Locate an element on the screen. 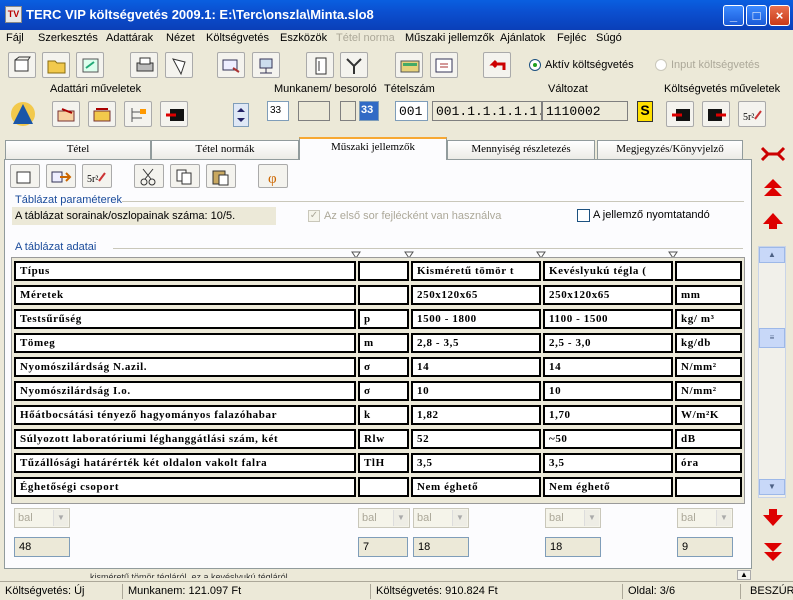  open-button is located at coordinates (56, 65).